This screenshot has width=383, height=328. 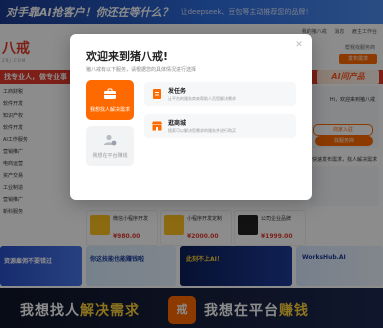 I want to click on role-provider-button: 我想在平台赚钱, so click(x=110, y=146).